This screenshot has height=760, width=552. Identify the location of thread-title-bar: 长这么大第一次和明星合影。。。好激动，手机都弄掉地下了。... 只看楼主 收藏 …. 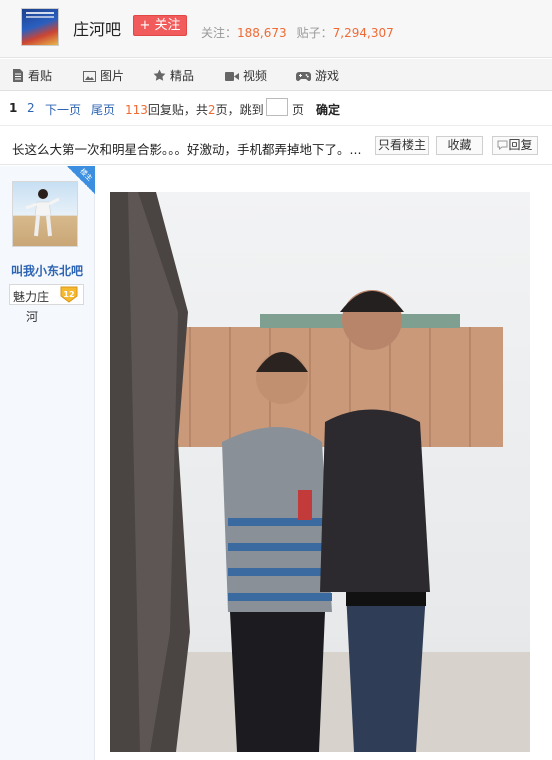
(276, 146).